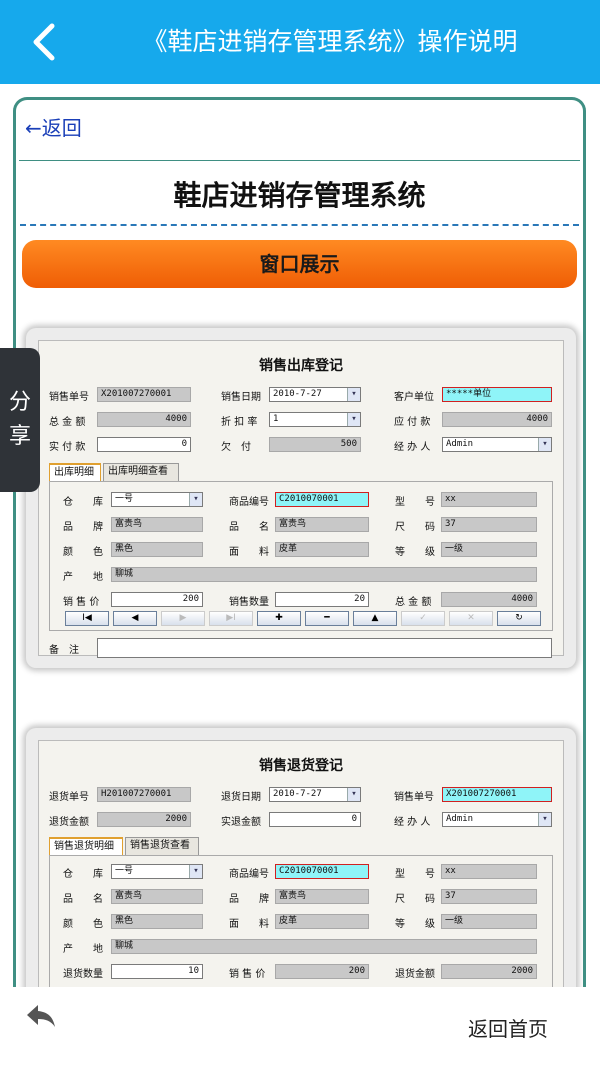 Image resolution: width=600 pixels, height=1067 pixels. What do you see at coordinates (162, 846) in the screenshot?
I see `tab-return-view: 销售退货查看` at bounding box center [162, 846].